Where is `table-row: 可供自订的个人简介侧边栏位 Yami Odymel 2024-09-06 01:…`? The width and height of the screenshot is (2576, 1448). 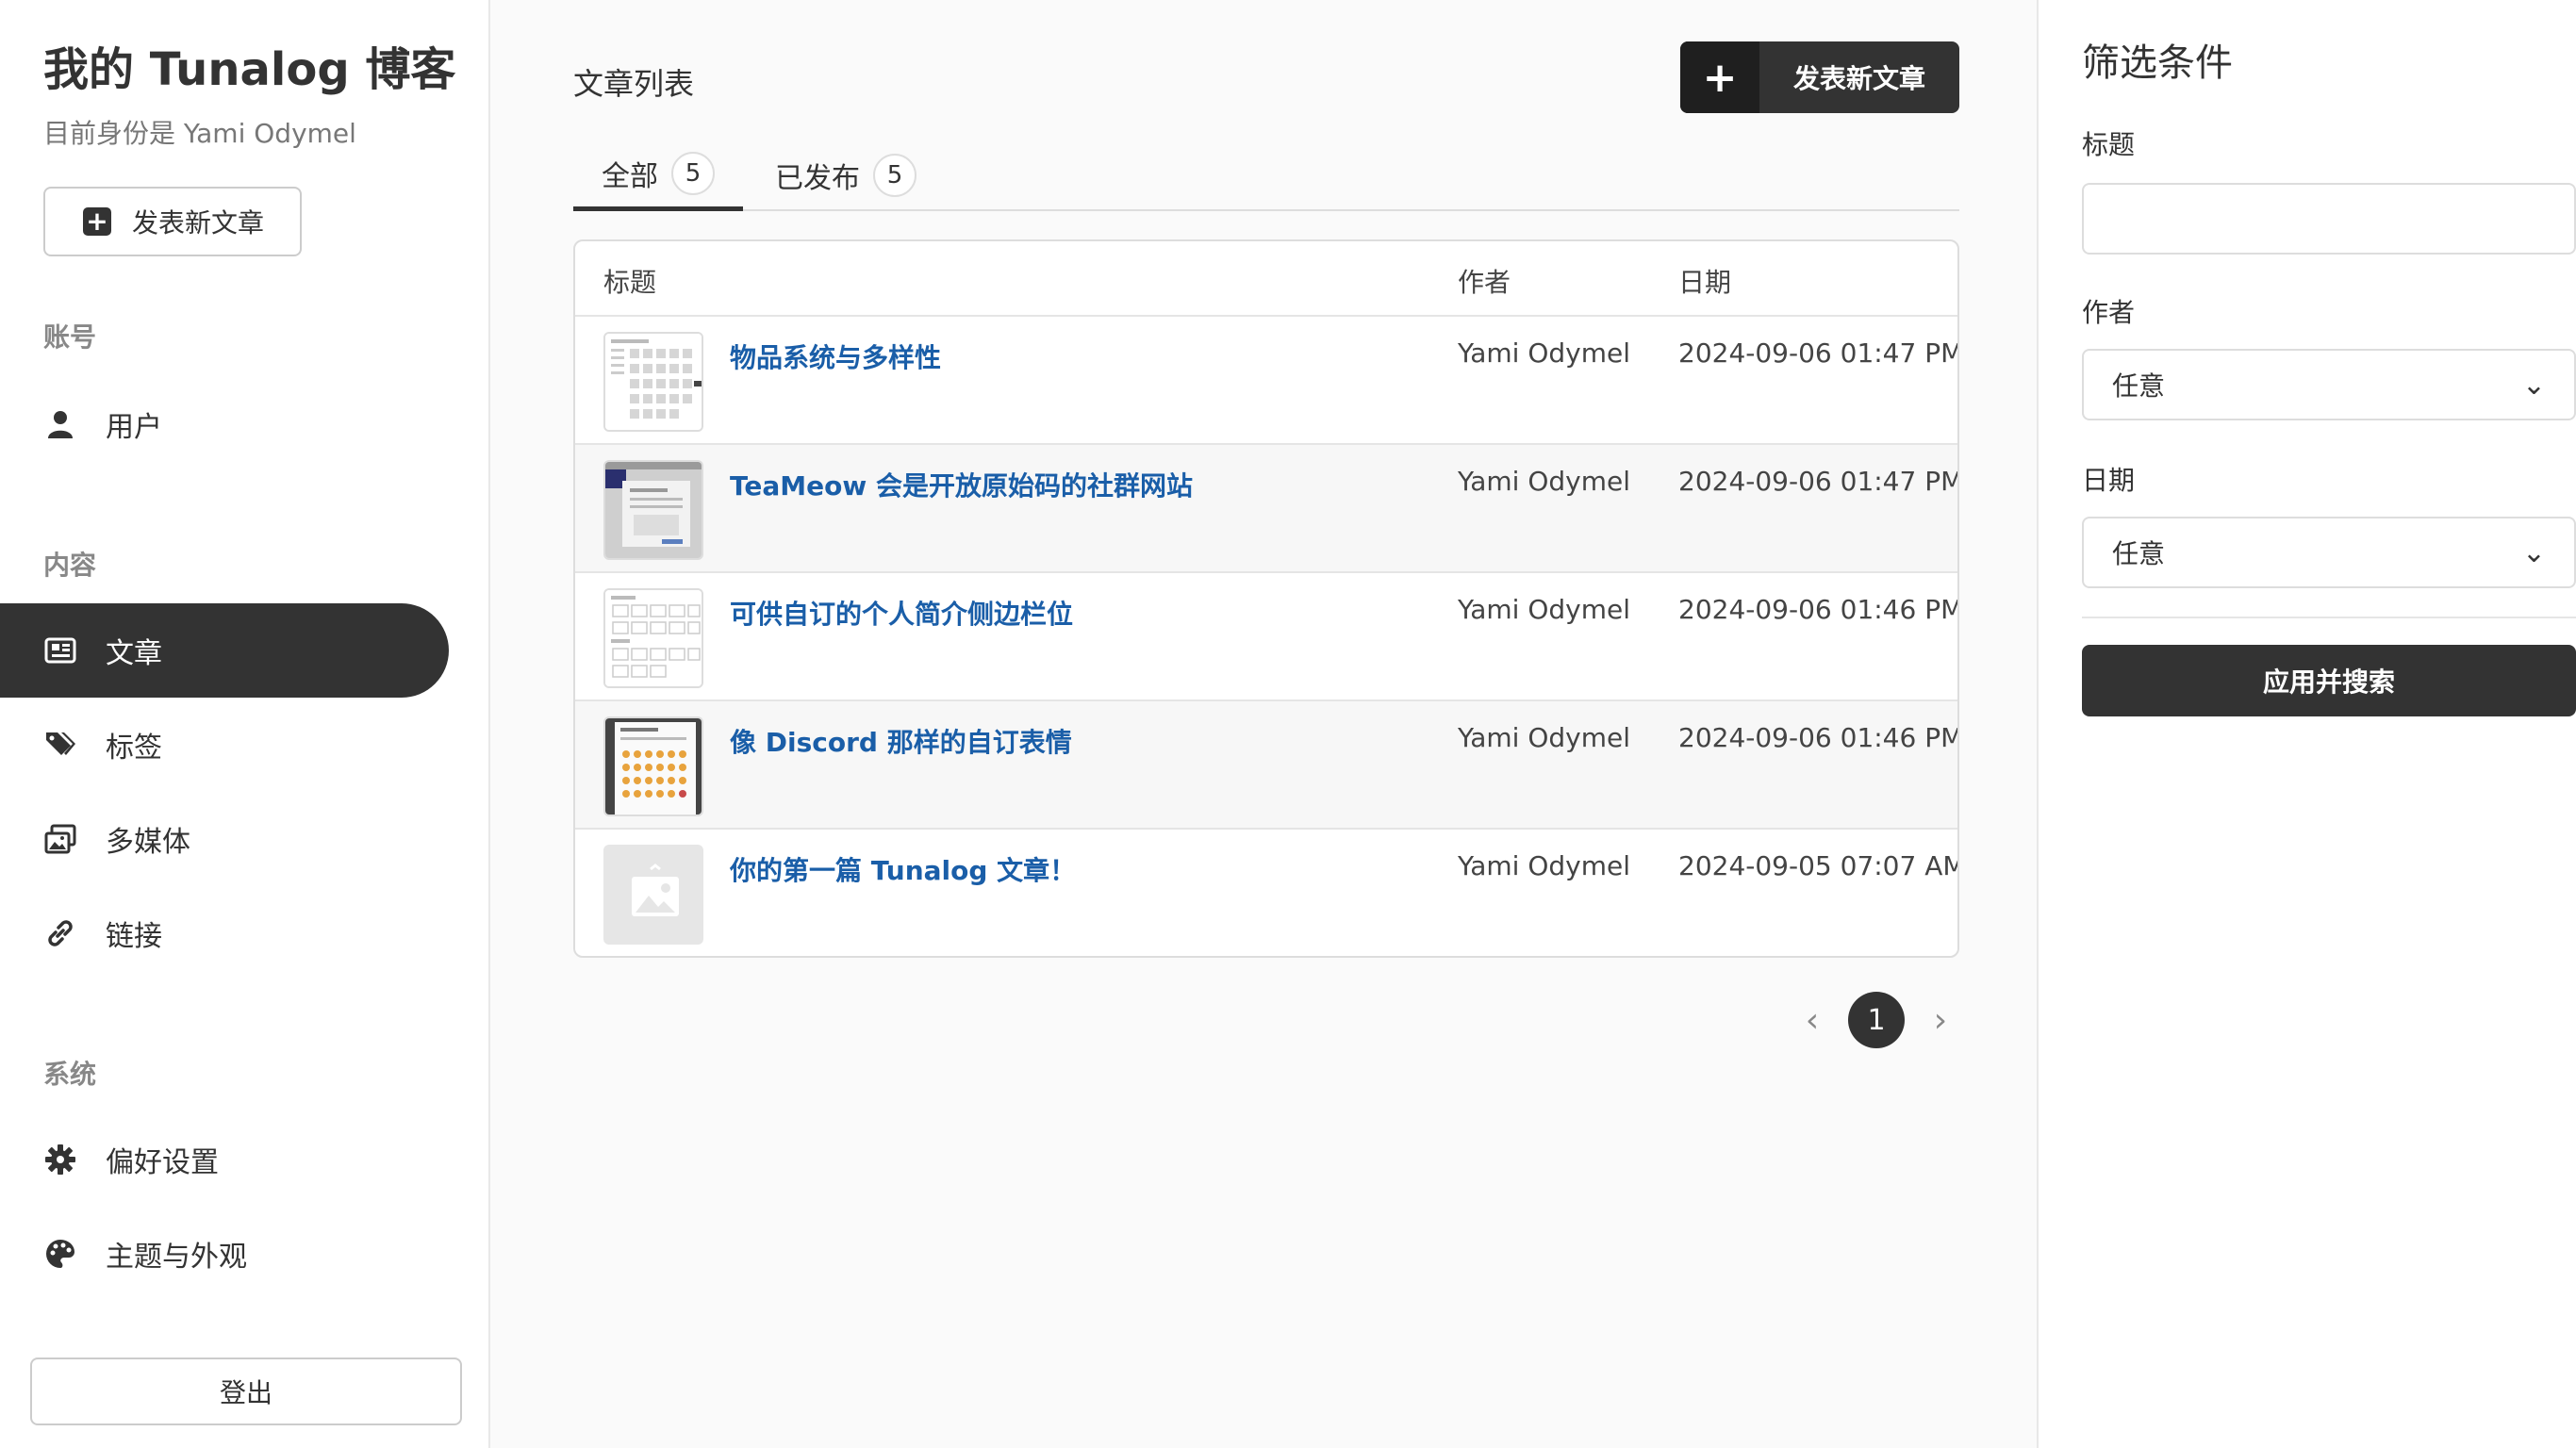
table-row: 可供自订的个人简介侧边栏位 Yami Odymel 2024-09-06 01:… is located at coordinates (1266, 637).